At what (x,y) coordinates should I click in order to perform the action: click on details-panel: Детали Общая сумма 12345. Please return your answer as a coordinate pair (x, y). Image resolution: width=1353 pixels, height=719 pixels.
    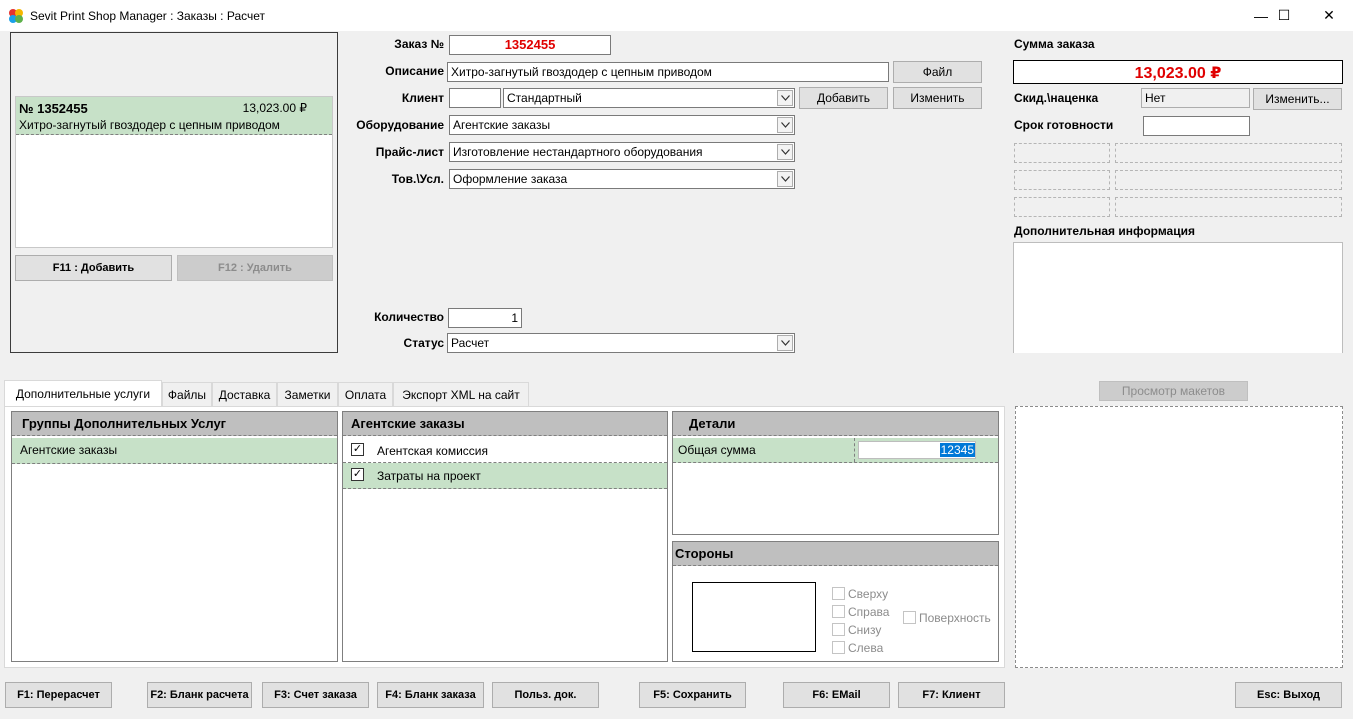
    Looking at the image, I should click on (835, 473).